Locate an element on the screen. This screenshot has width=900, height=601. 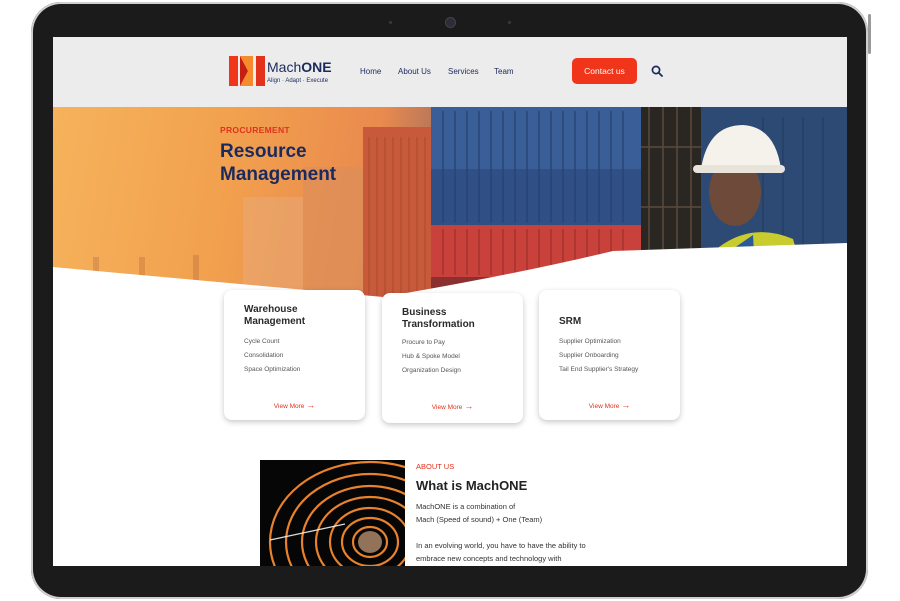
nav-team: Team is located at coordinates (504, 71).